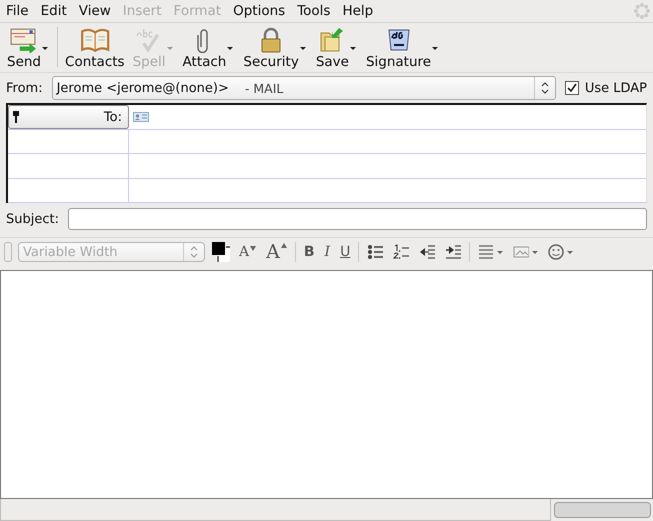 This screenshot has height=521, width=653. What do you see at coordinates (556, 252) in the screenshot?
I see `smiley-icon` at bounding box center [556, 252].